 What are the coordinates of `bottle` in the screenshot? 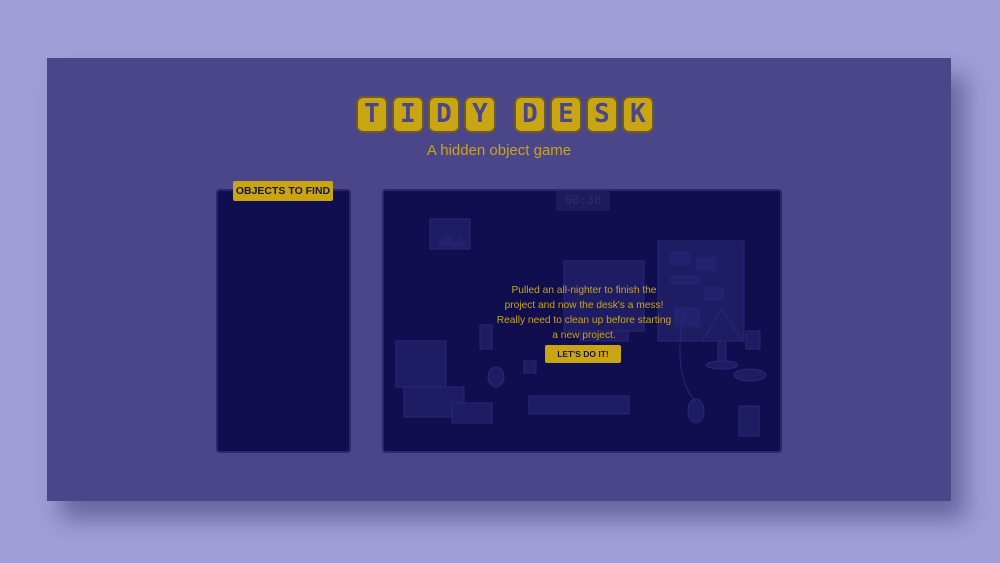 It's located at (486, 337).